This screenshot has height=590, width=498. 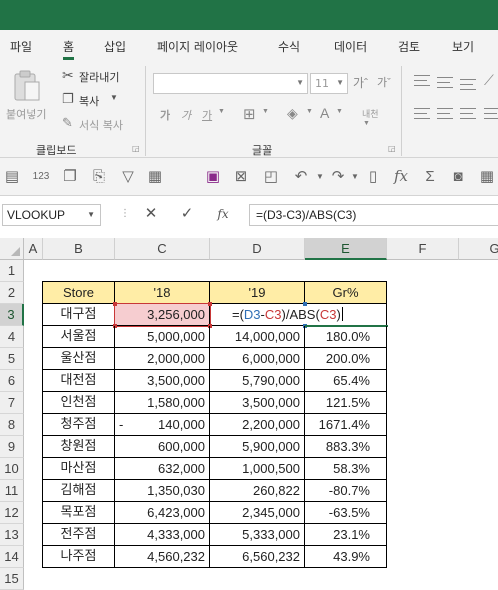 I want to click on store-cell: 대구점, so click(x=79, y=315).